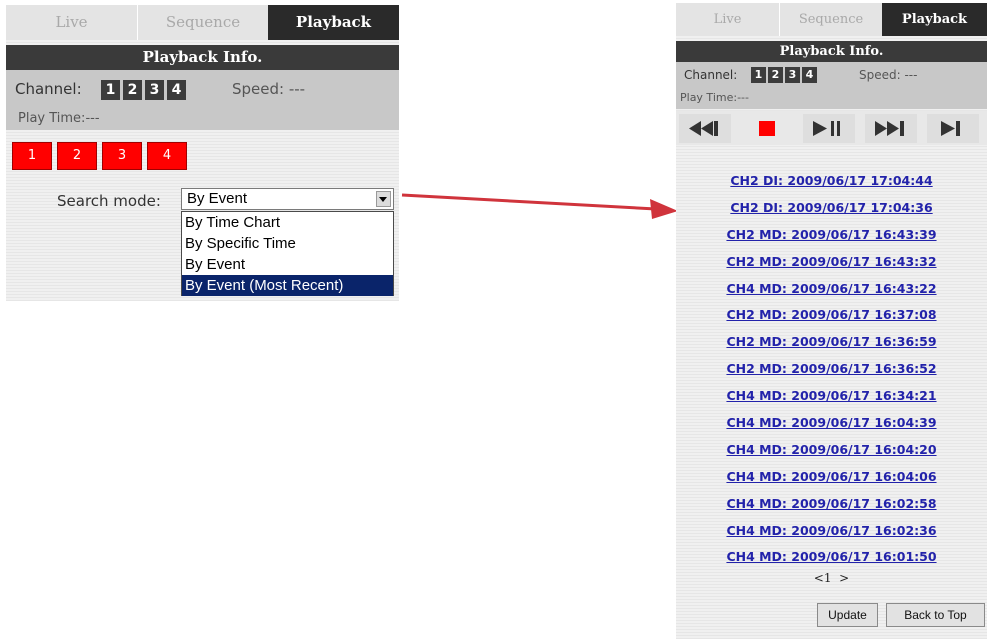 The image size is (991, 642). What do you see at coordinates (831, 450) in the screenshot?
I see `event-link: CH4 MD: 2009/06/17 16:04:20` at bounding box center [831, 450].